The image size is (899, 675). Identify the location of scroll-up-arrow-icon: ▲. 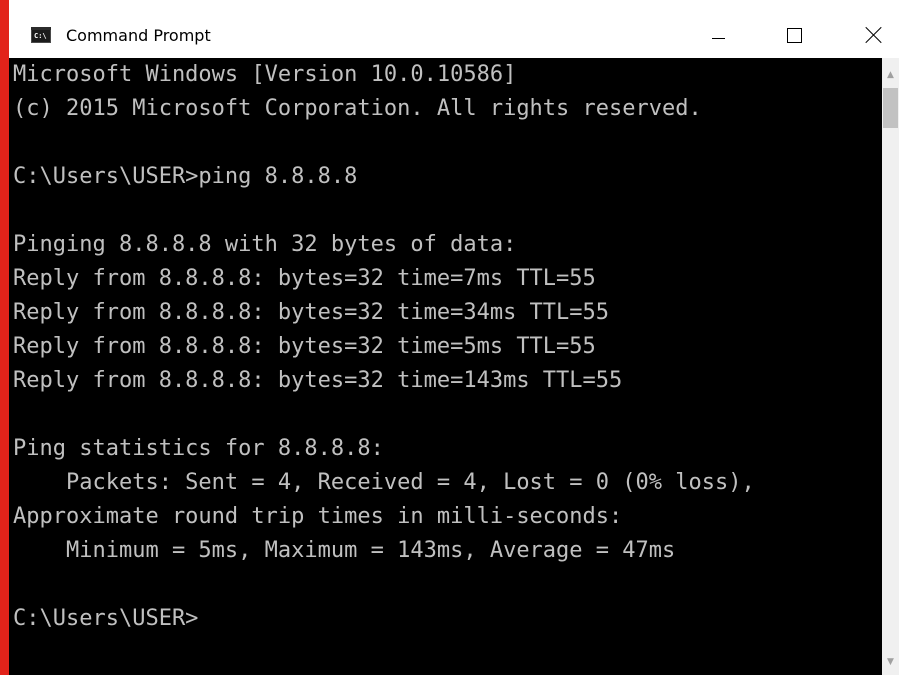
(890, 74).